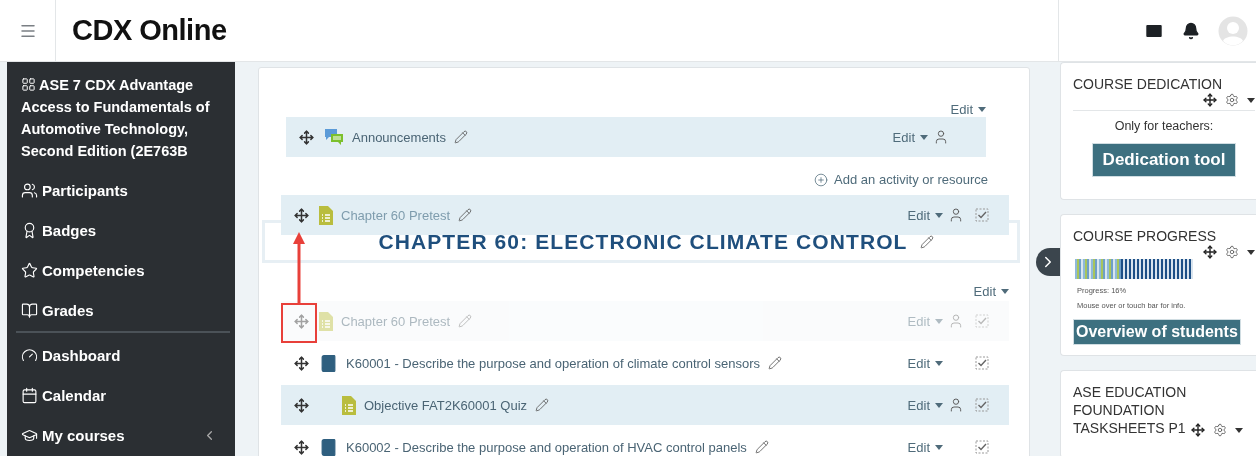 The height and width of the screenshot is (456, 1256). I want to click on gauge-icon, so click(29, 355).